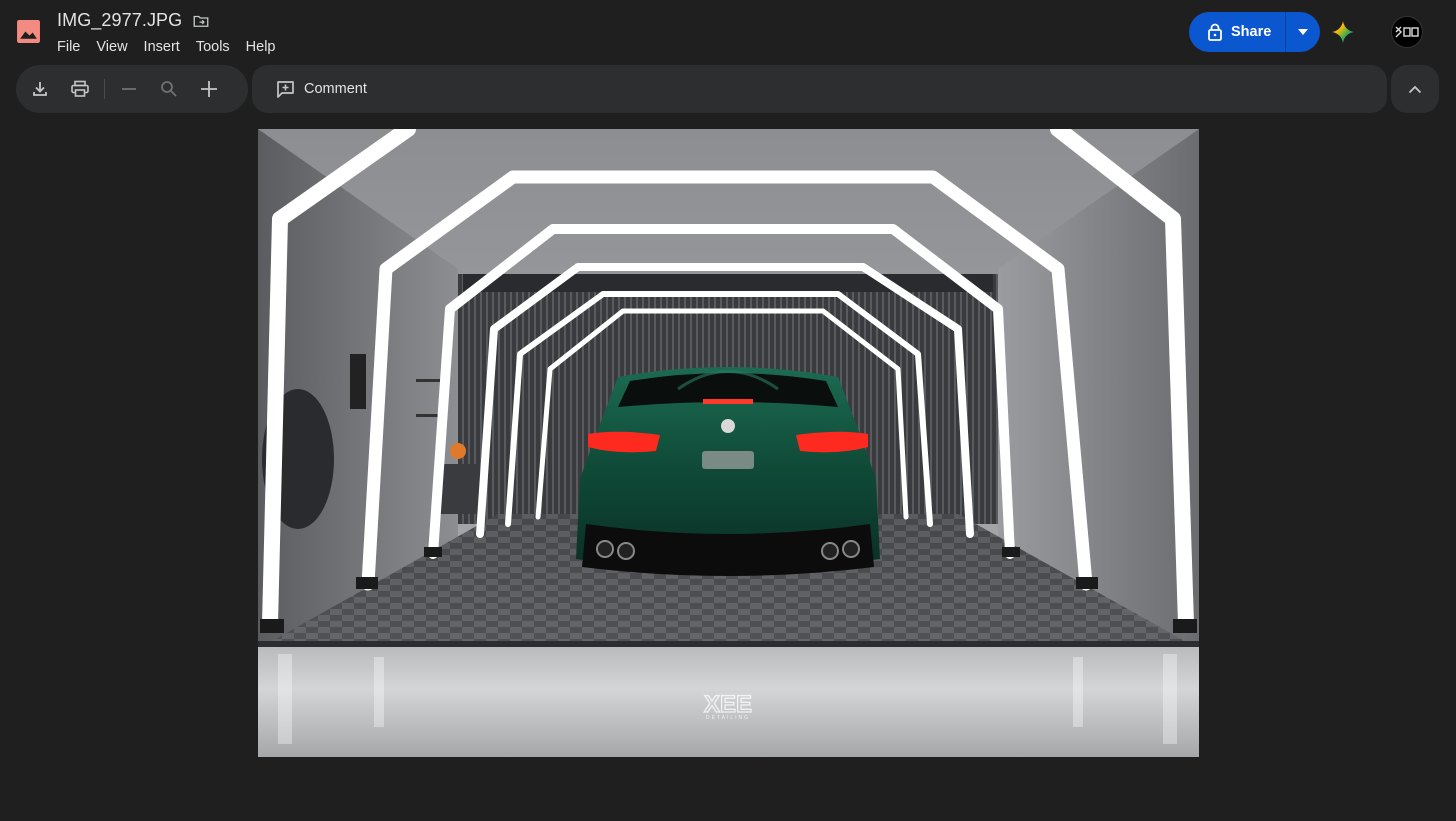 This screenshot has width=1456, height=821. I want to click on add-comment-icon, so click(285, 89).